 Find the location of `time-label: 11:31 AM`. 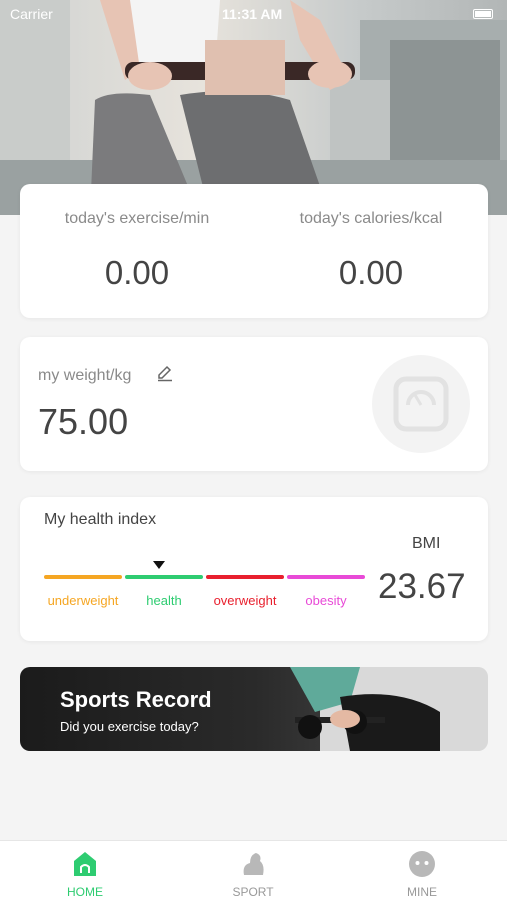

time-label: 11:31 AM is located at coordinates (252, 14).